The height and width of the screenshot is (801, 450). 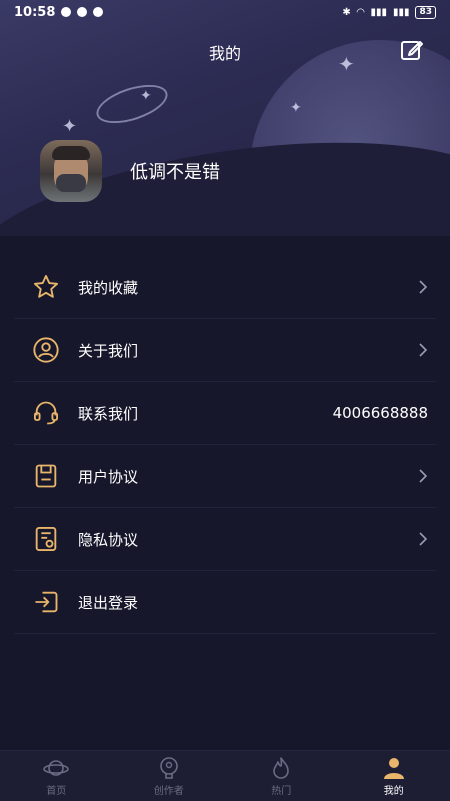 What do you see at coordinates (46, 539) in the screenshot?
I see `privacy-doc-icon` at bounding box center [46, 539].